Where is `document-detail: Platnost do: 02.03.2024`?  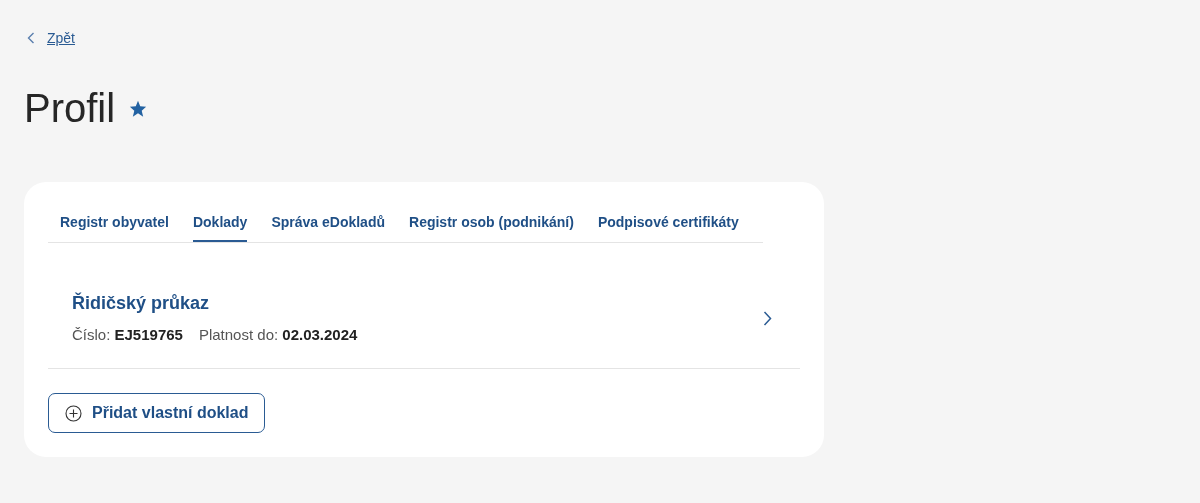
document-detail: Platnost do: 02.03.2024 is located at coordinates (278, 334).